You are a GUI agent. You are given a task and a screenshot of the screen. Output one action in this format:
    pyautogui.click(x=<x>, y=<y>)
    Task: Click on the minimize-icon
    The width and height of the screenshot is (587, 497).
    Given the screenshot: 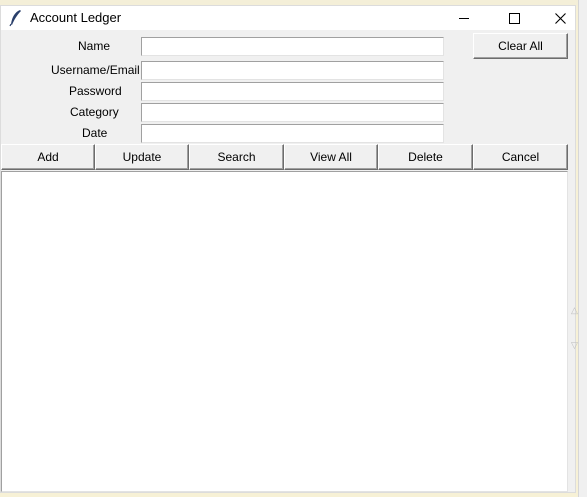 What is the action you would take?
    pyautogui.click(x=464, y=18)
    